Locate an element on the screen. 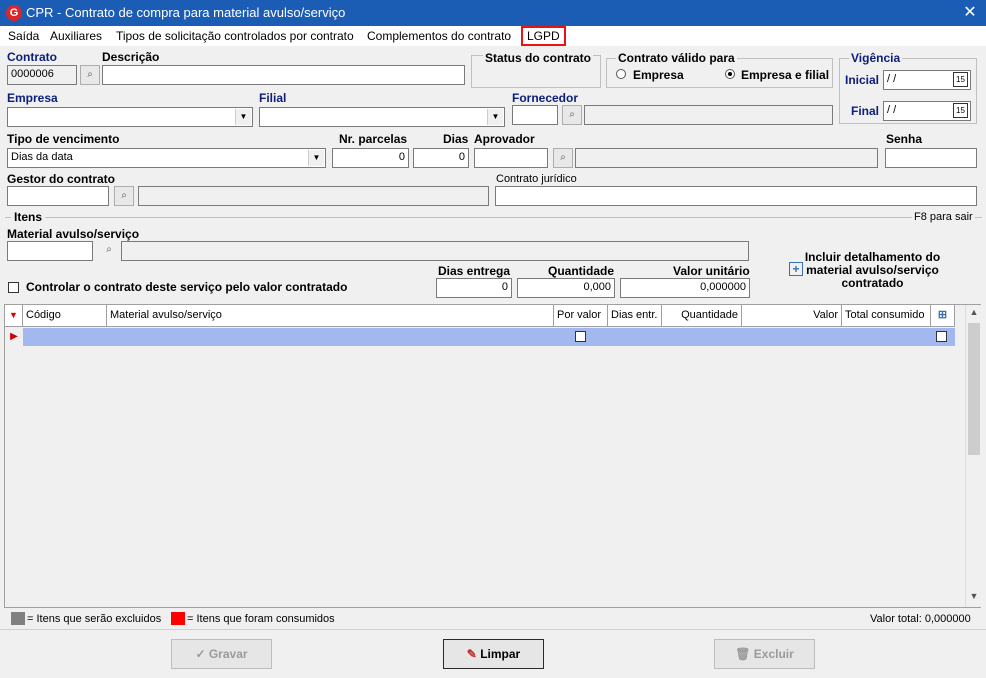 This screenshot has height=678, width=986. por-valor-checkbox is located at coordinates (580, 336).